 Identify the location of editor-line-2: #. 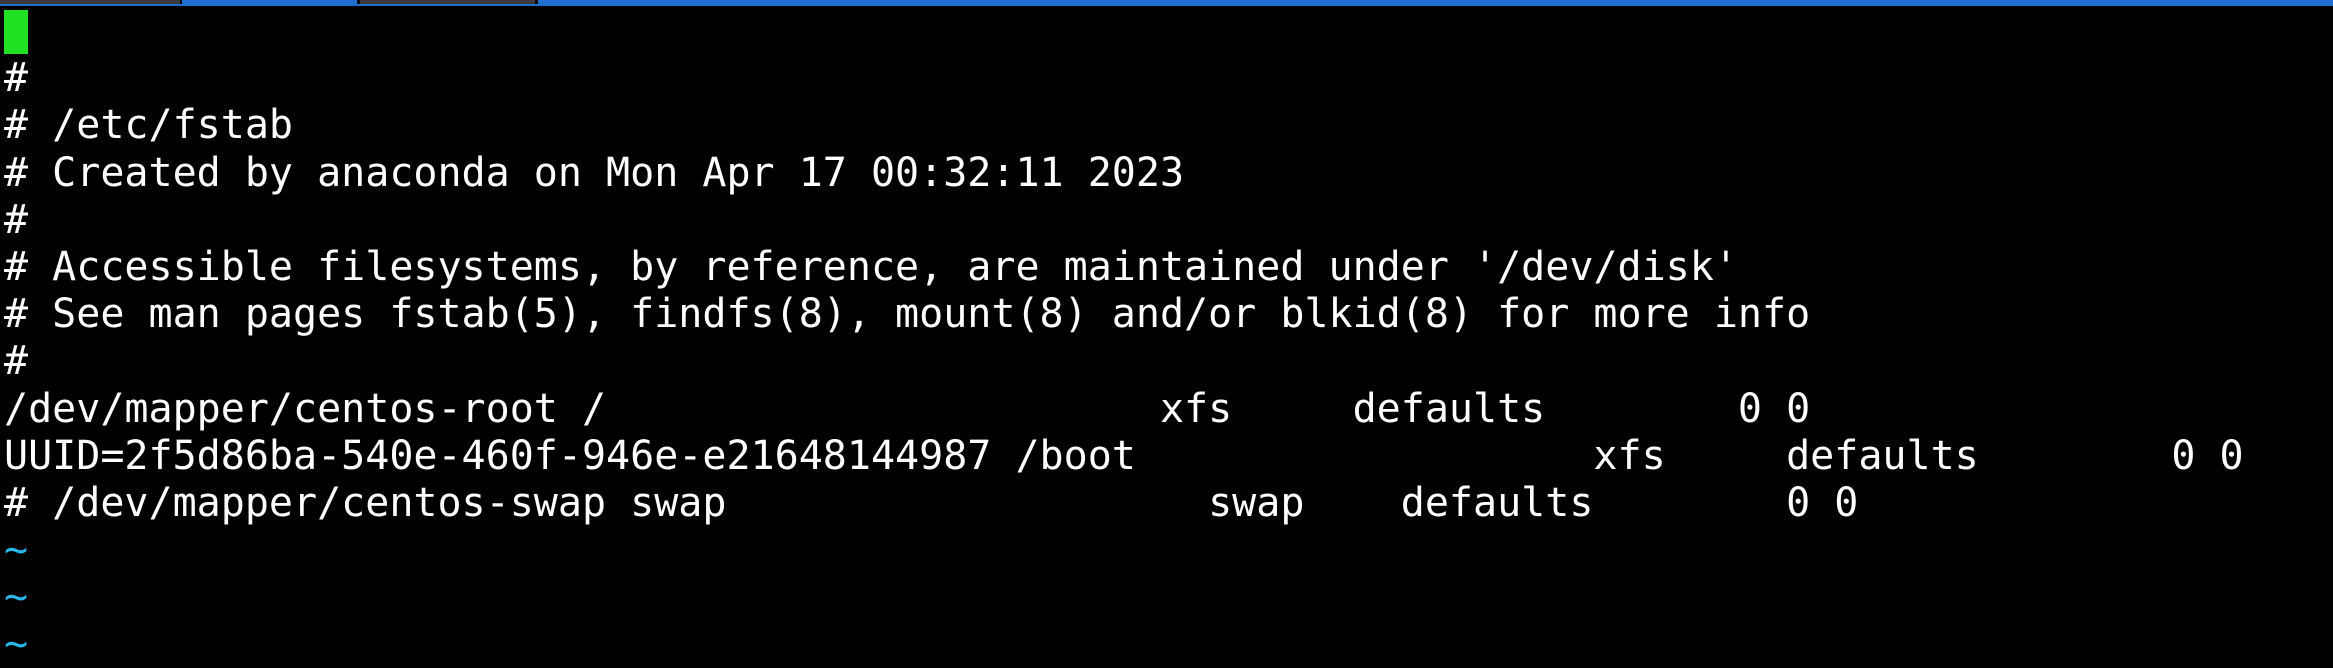
(16, 78).